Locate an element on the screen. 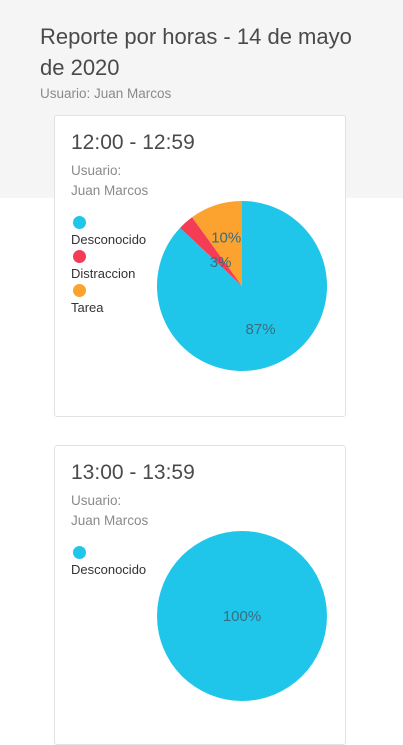 The image size is (403, 745). card-time-range: 12:00 - 12:59 is located at coordinates (133, 142).